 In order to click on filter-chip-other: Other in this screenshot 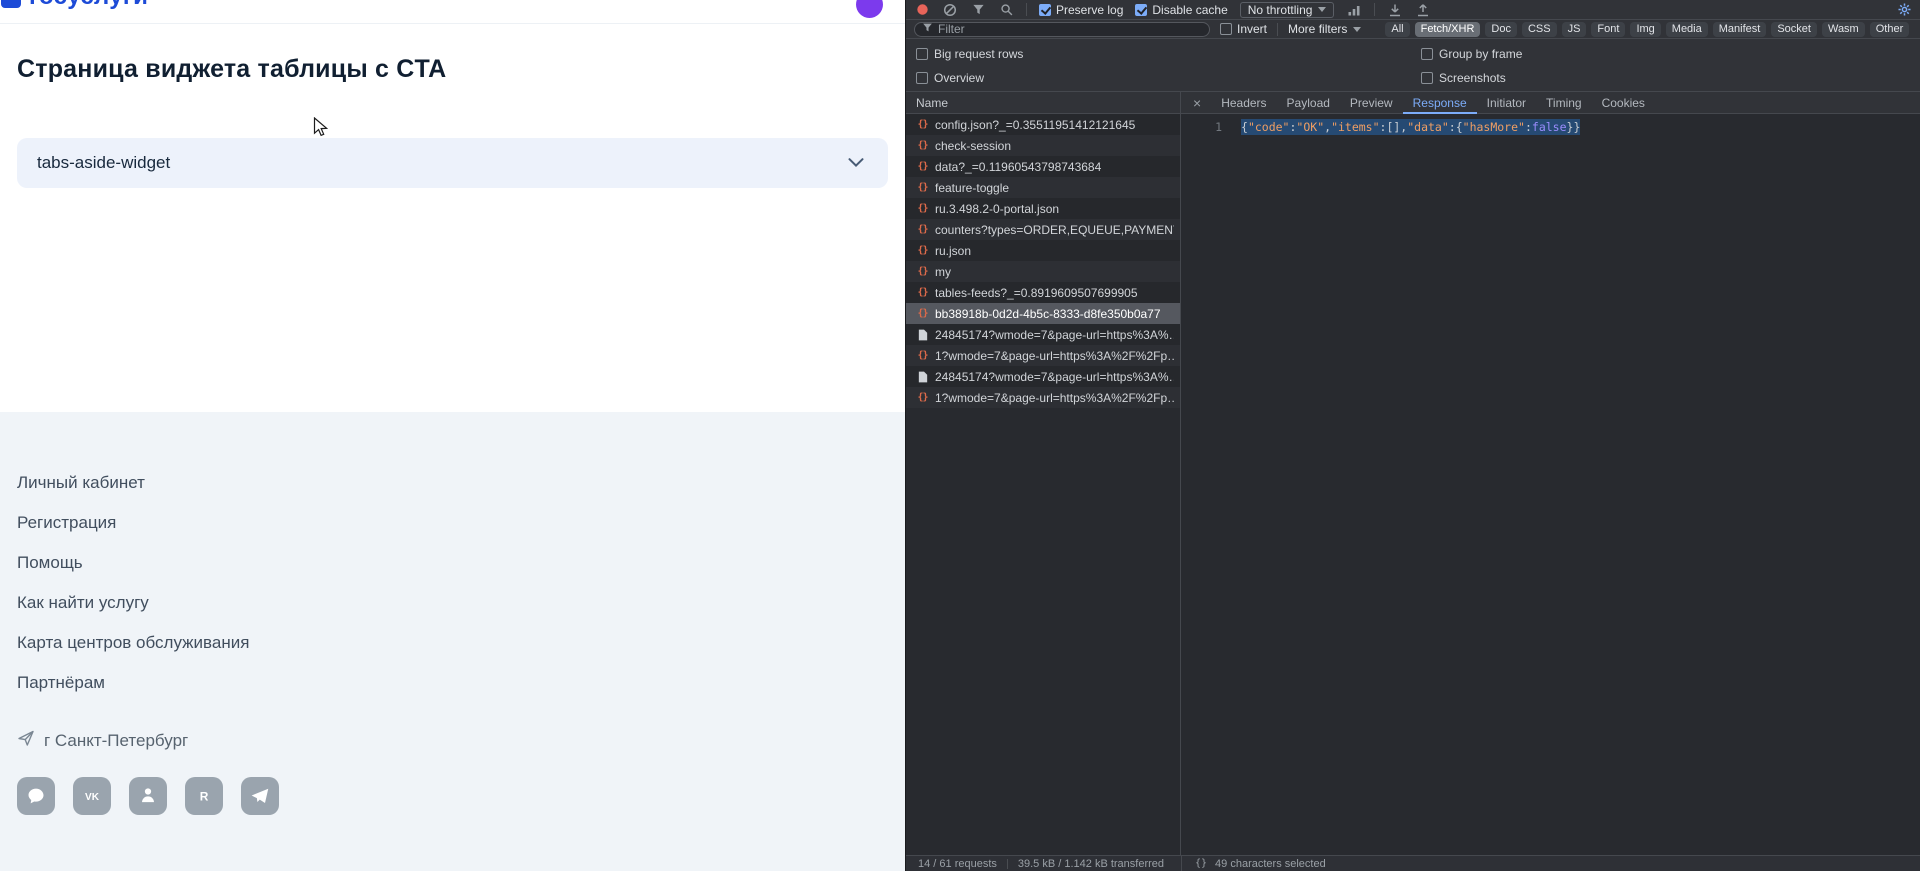, I will do `click(1889, 29)`.